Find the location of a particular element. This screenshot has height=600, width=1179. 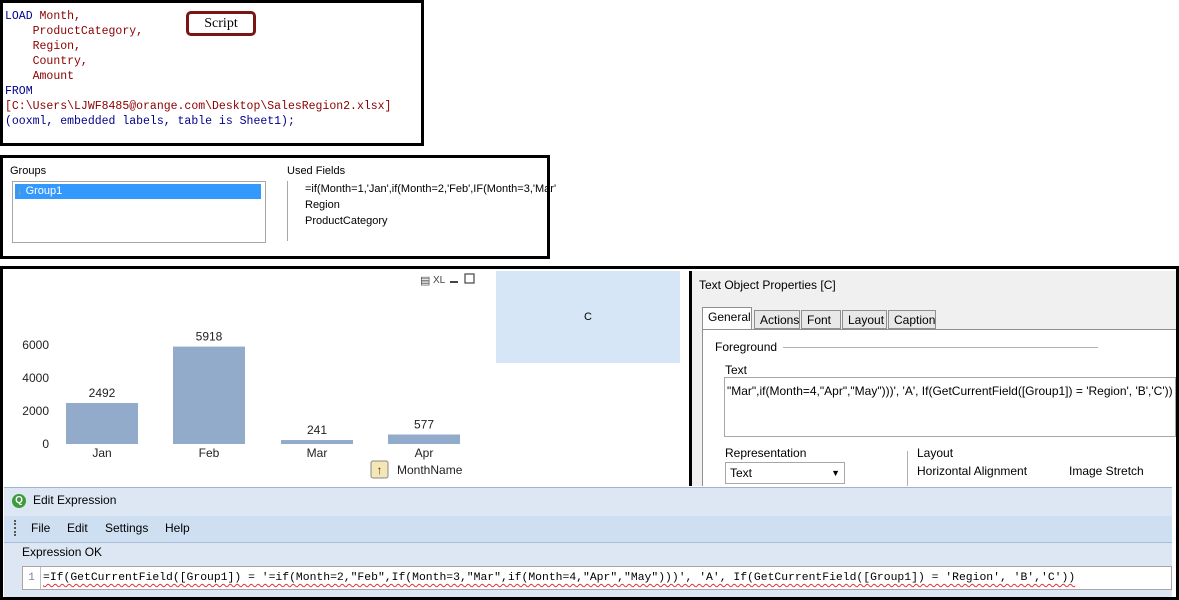

used-field-item: ProductCategory is located at coordinates (346, 221).